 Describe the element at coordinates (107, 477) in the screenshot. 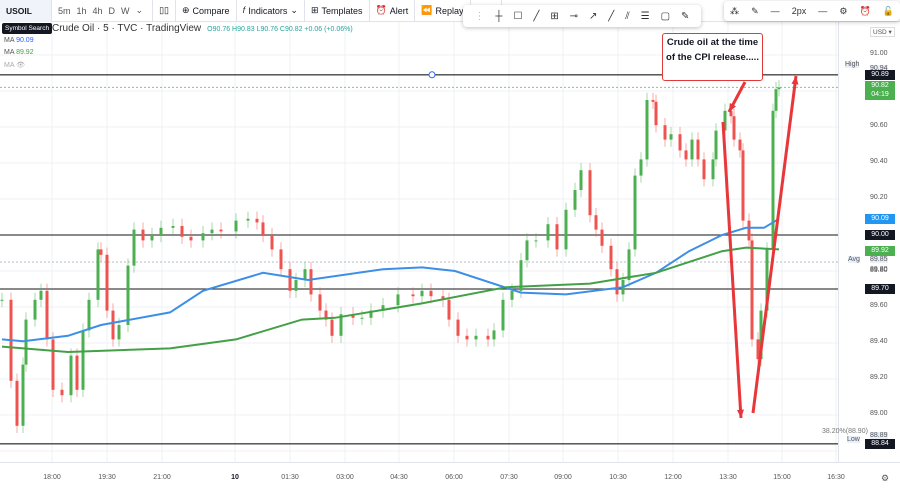

I see `time-tick: 19:30` at that location.